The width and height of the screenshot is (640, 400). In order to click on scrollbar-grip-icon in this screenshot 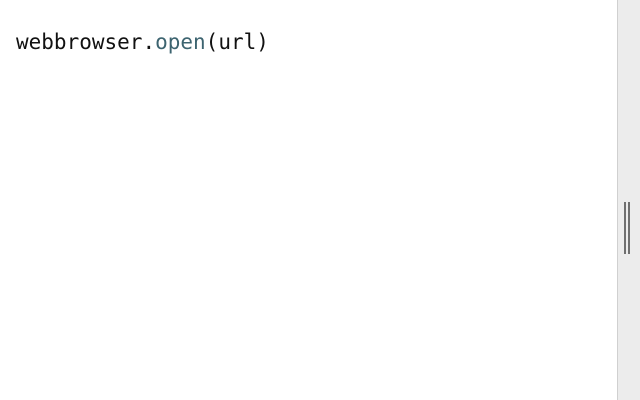, I will do `click(627, 228)`.